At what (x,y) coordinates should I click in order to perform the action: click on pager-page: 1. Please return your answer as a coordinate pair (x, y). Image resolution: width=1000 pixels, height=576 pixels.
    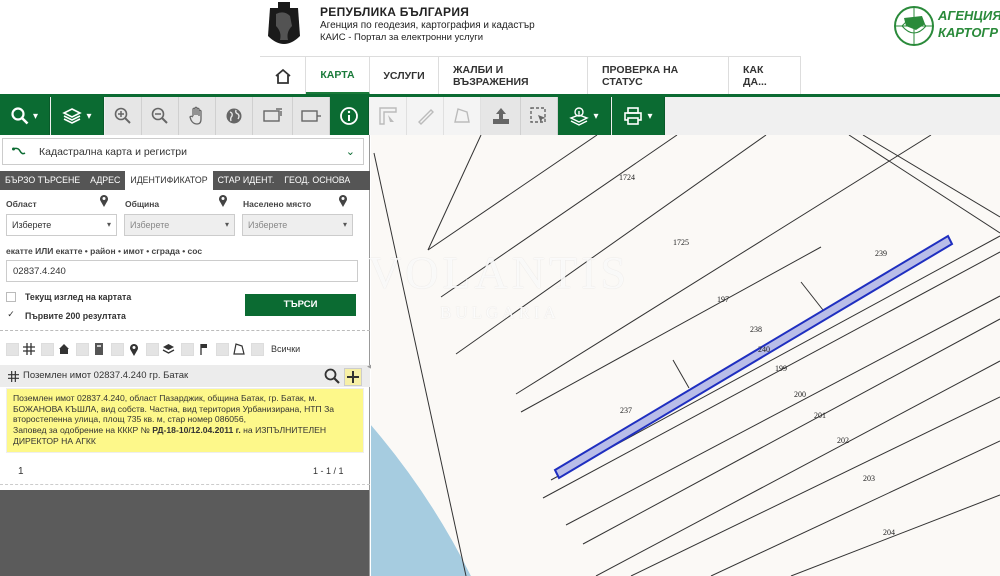
    Looking at the image, I should click on (21, 471).